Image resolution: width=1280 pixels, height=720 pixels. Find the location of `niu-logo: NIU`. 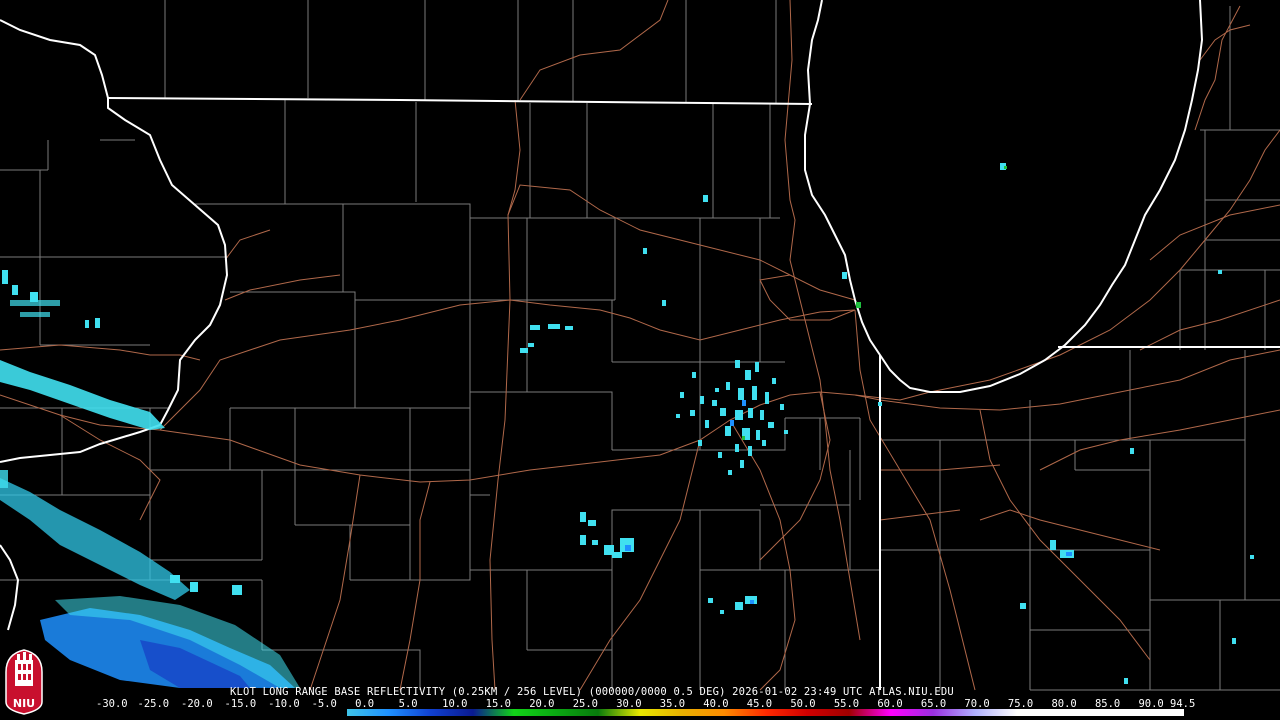

niu-logo: NIU is located at coordinates (24, 681).